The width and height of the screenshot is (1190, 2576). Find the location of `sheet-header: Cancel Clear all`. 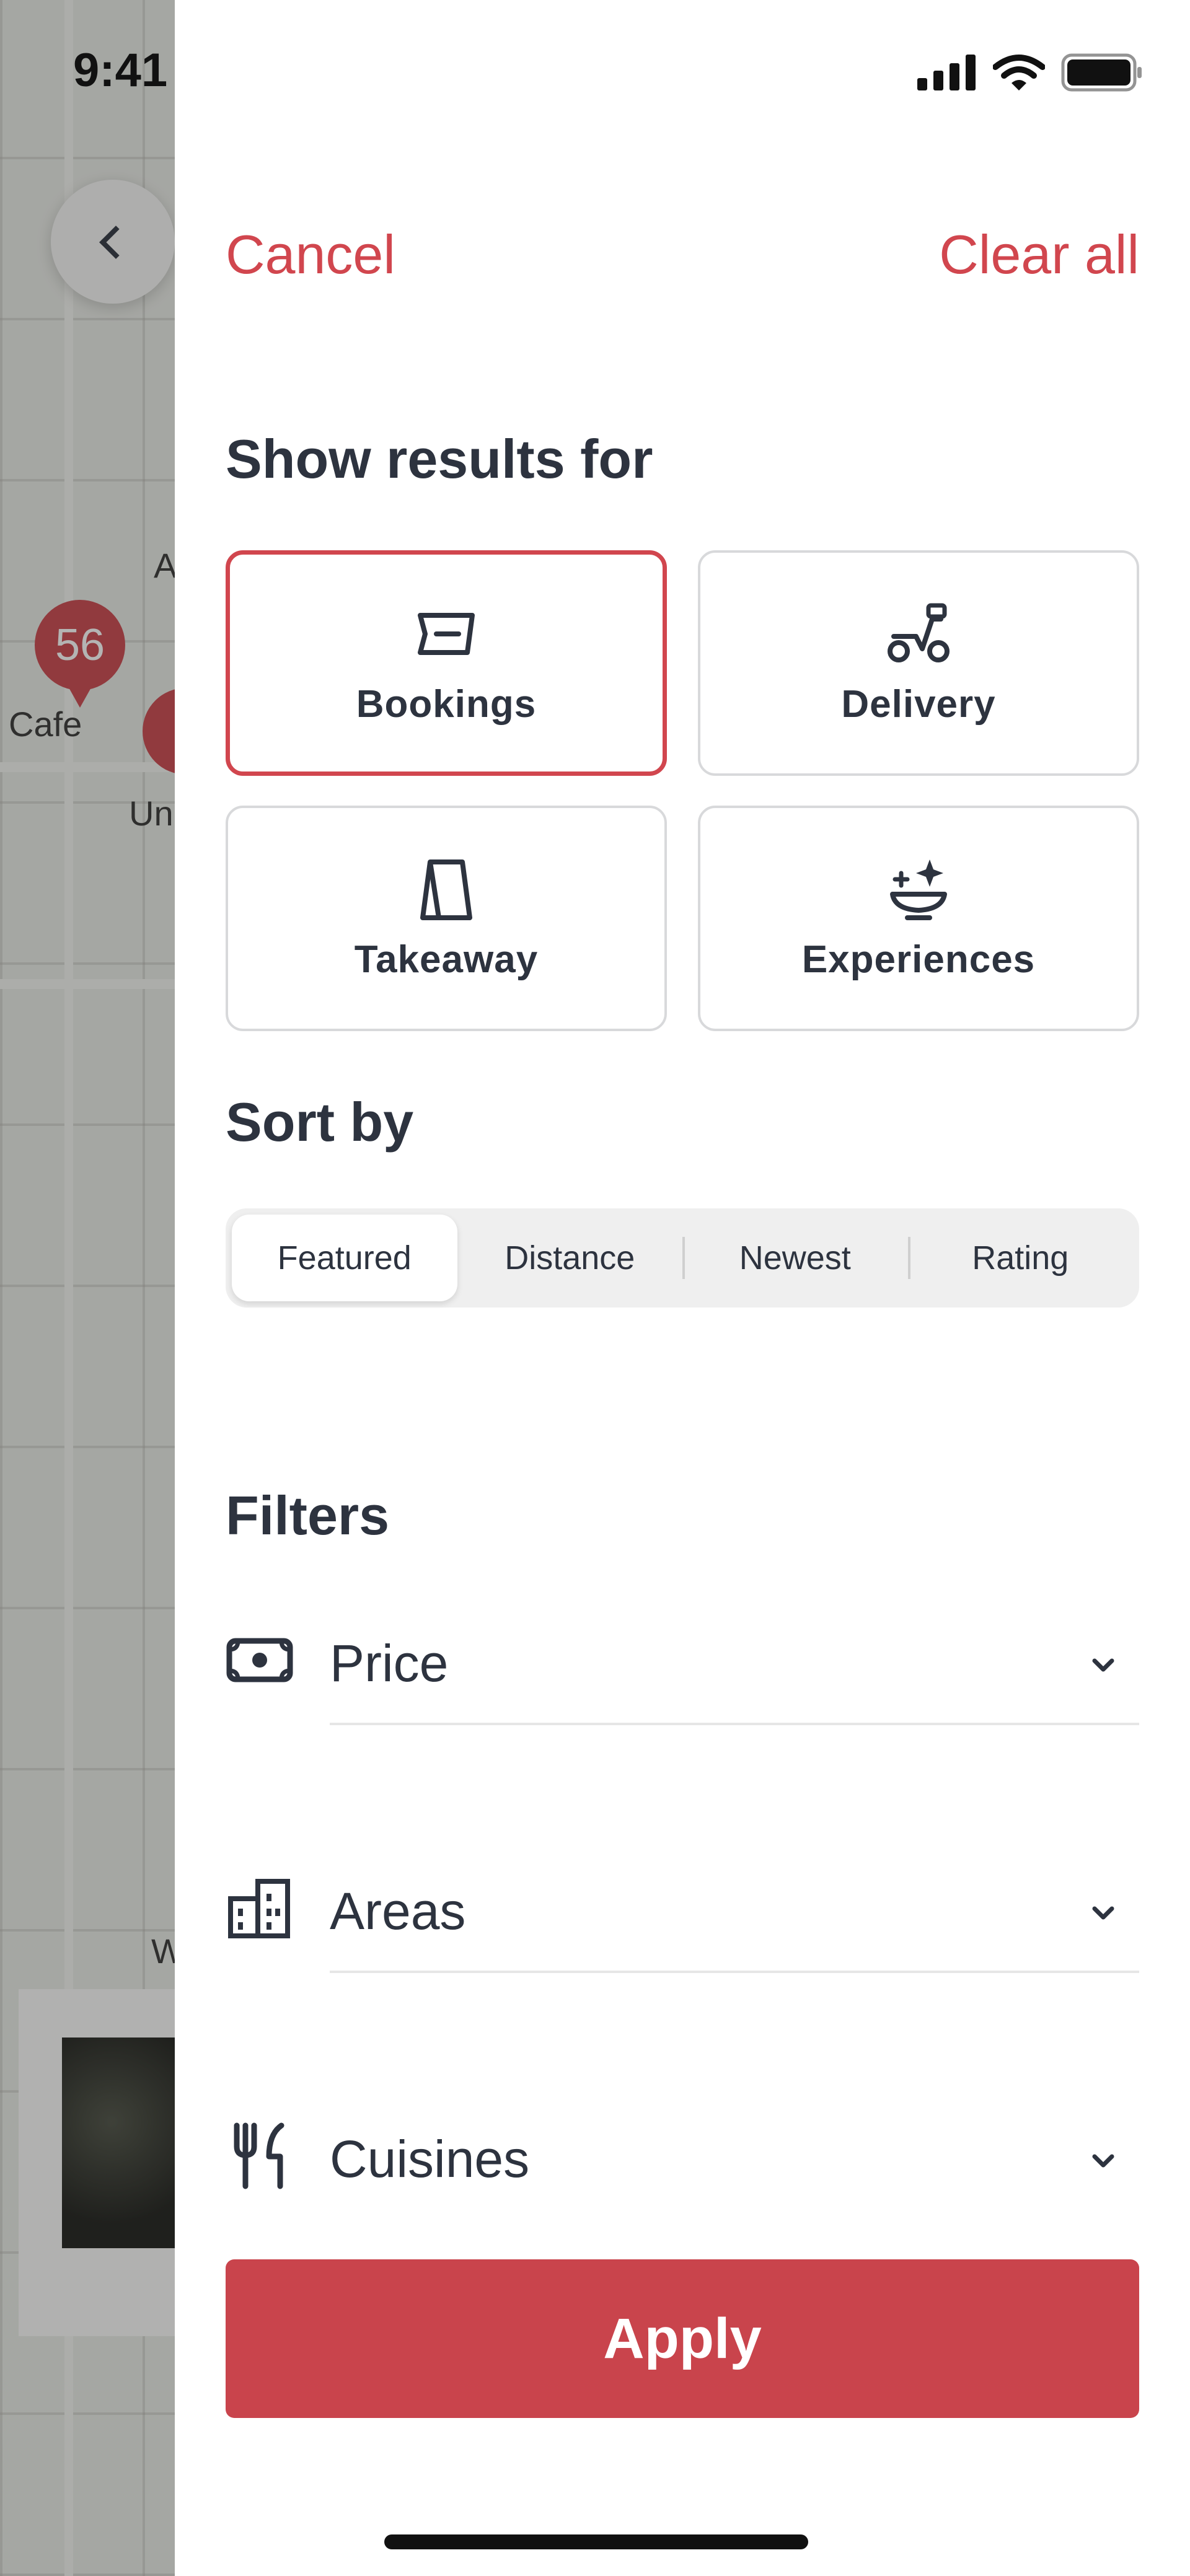

sheet-header: Cancel Clear all is located at coordinates (682, 254).